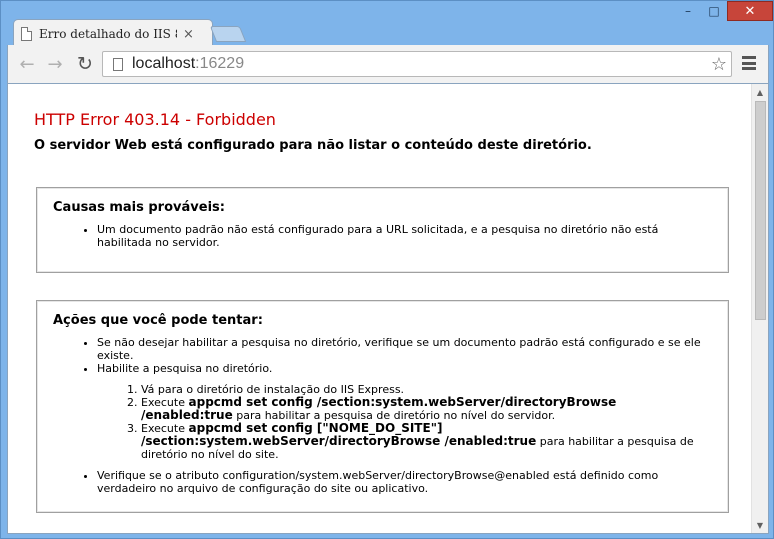 The image size is (774, 539). Describe the element at coordinates (220, 63) in the screenshot. I see `url-port: :16229` at that location.